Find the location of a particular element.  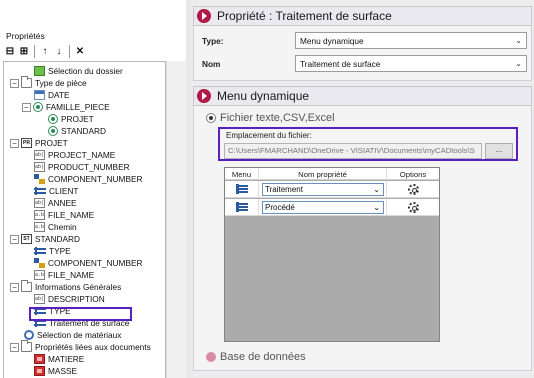

tree-item-type: TYPE is located at coordinates (52, 251).